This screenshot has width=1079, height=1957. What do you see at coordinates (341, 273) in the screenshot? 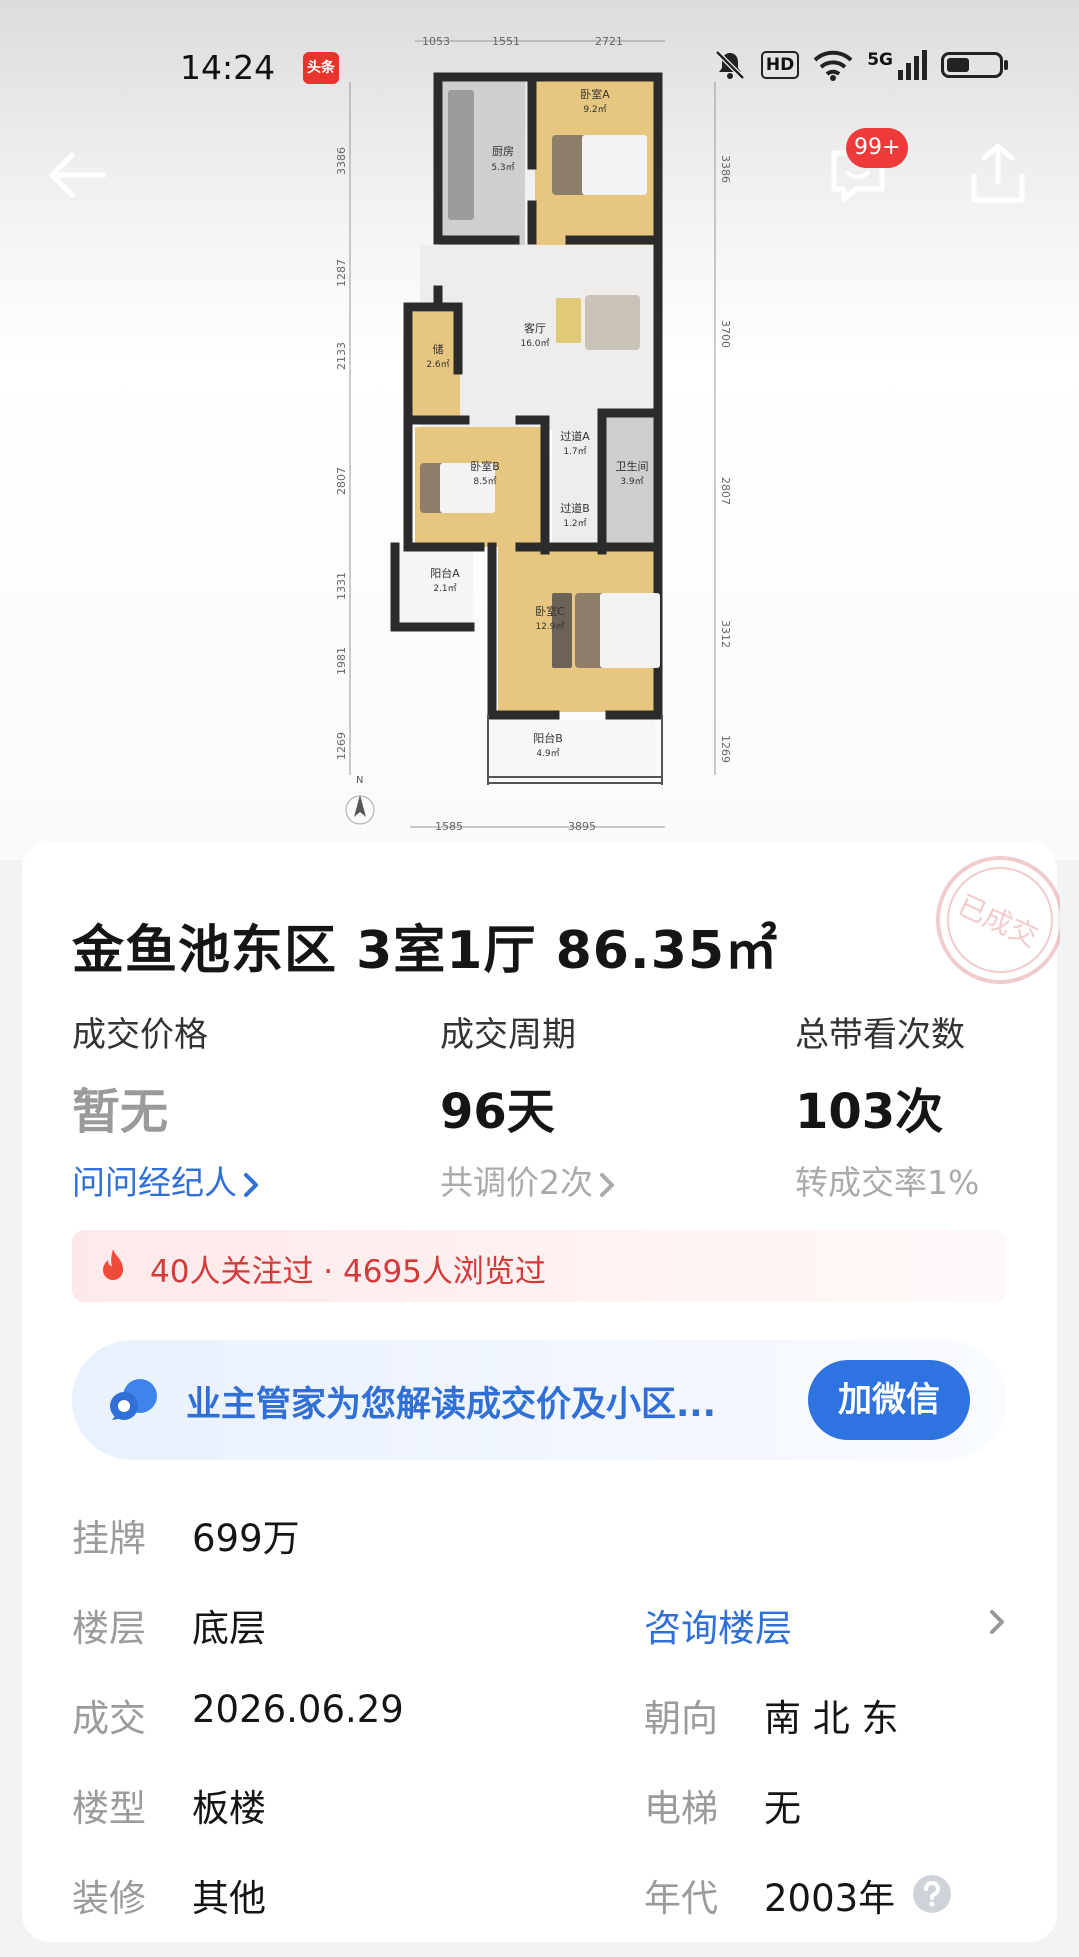
I see `dim-left-2: 1287` at bounding box center [341, 273].